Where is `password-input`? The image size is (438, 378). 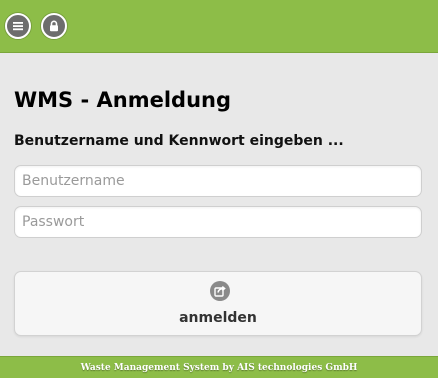 password-input is located at coordinates (218, 222).